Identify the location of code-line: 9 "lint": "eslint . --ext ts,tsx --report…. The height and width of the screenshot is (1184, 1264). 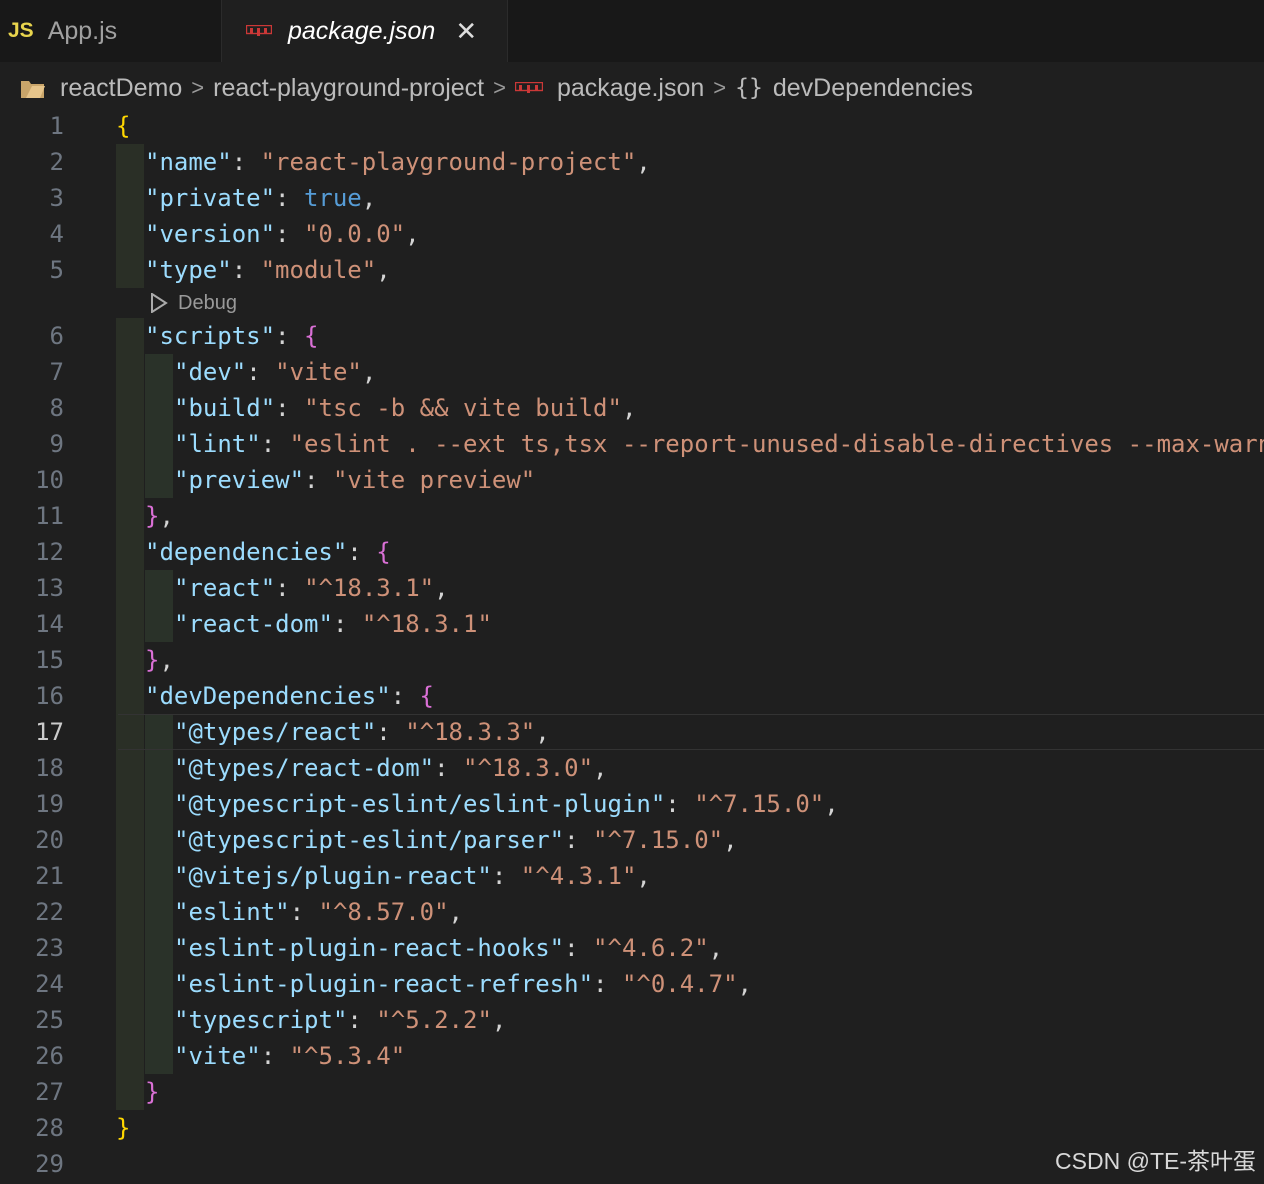
(632, 444).